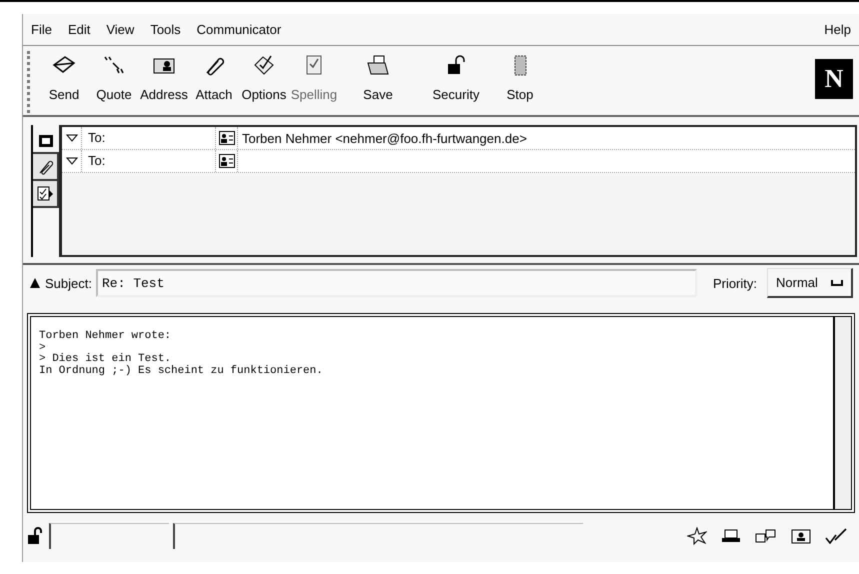  I want to click on menu-item: Help, so click(837, 29).